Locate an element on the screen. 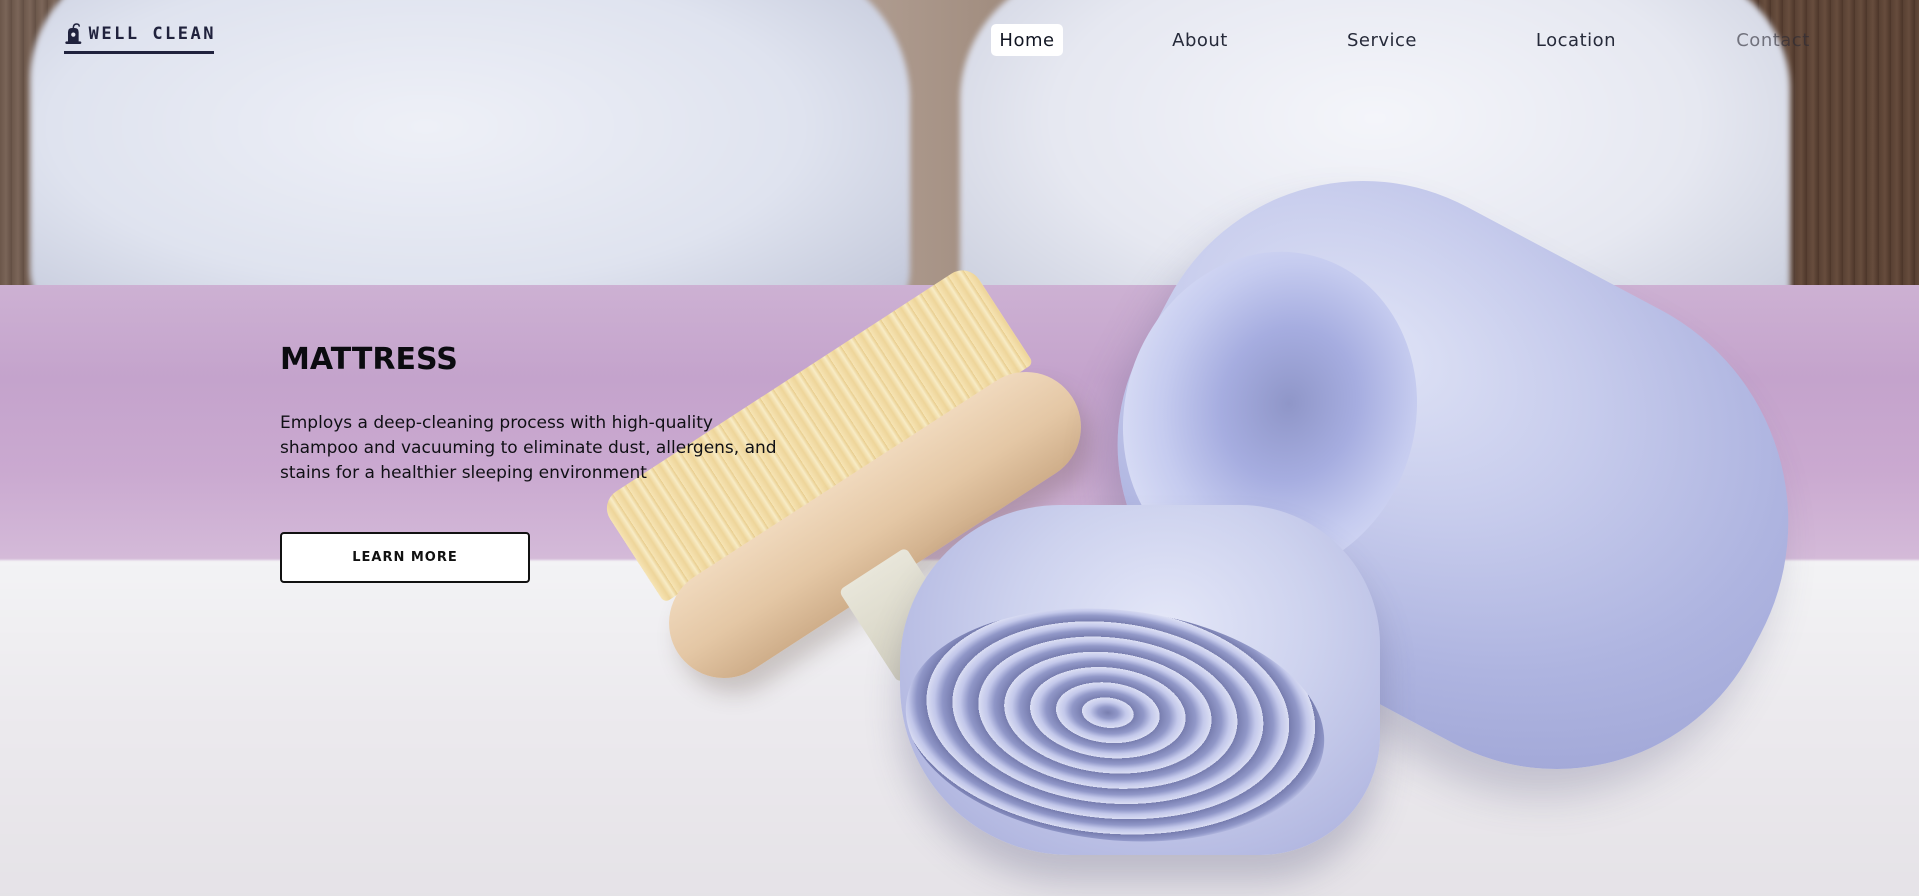  nav-home: Home is located at coordinates (1027, 40).